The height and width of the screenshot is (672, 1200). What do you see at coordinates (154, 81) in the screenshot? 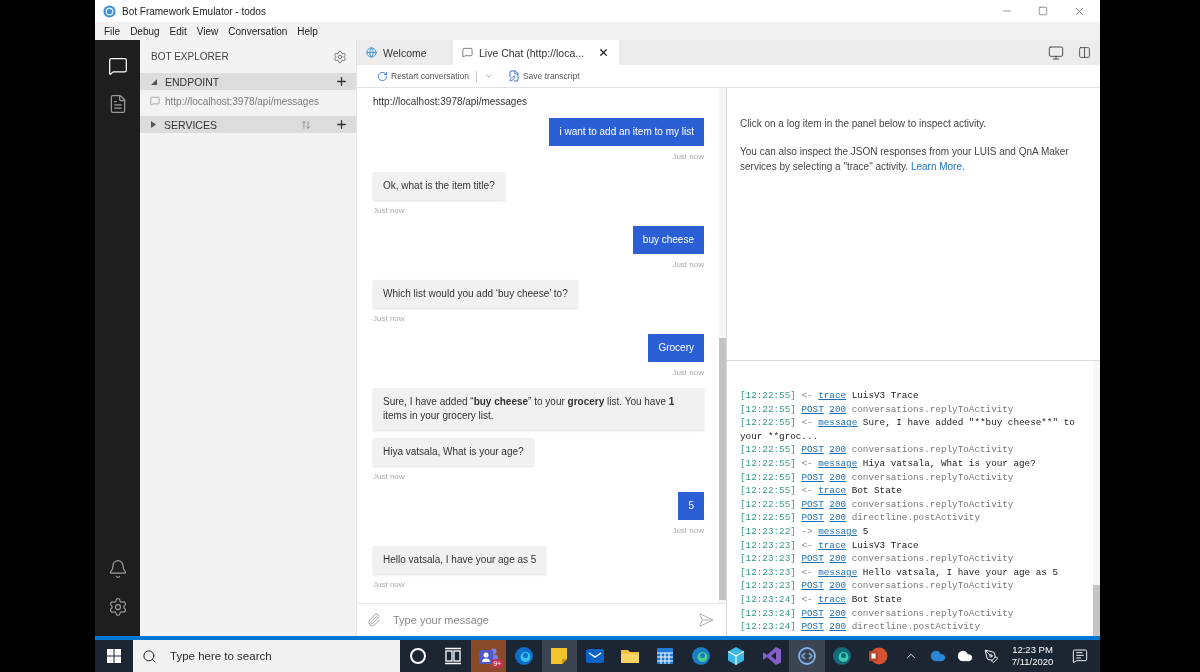
I see `caret-down-icon` at bounding box center [154, 81].